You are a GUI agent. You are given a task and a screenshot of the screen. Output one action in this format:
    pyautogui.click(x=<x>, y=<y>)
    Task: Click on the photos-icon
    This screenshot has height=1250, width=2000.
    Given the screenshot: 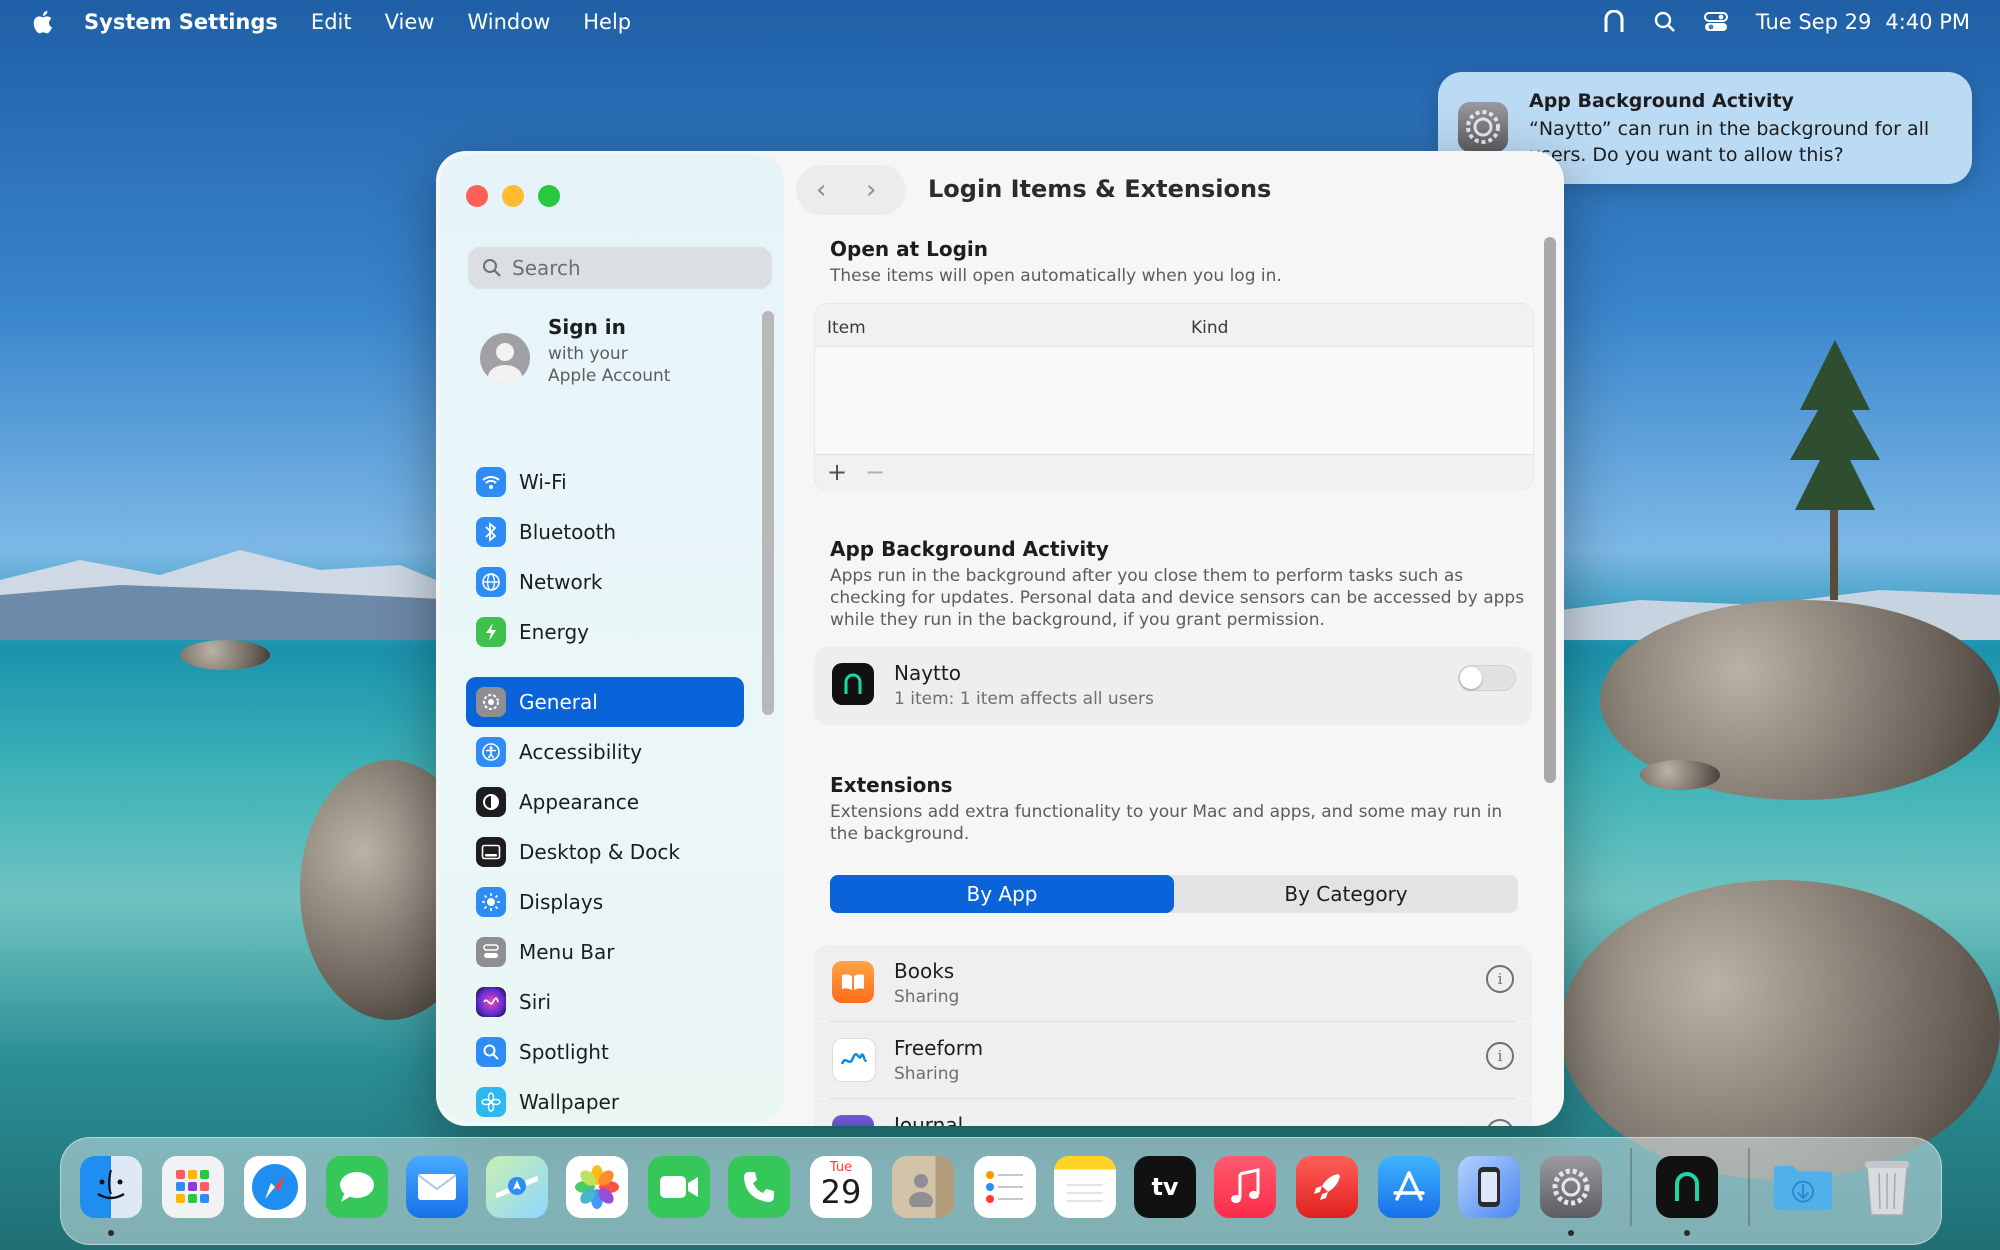 What is the action you would take?
    pyautogui.click(x=597, y=1187)
    